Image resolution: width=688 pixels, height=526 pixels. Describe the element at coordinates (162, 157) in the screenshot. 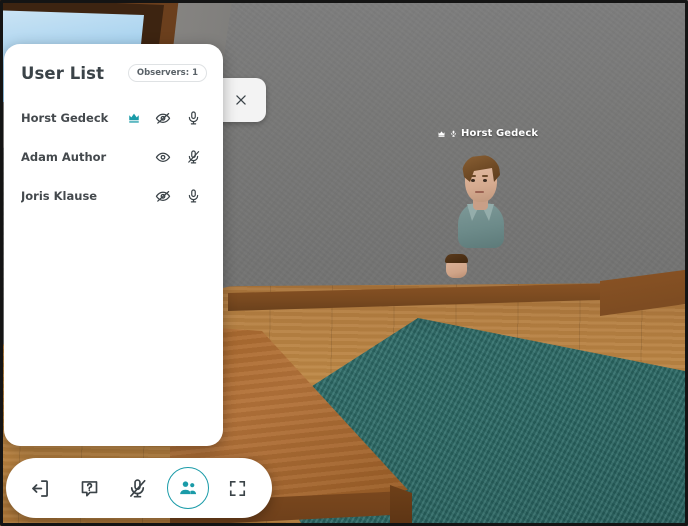

I see `eye-on-icon` at that location.